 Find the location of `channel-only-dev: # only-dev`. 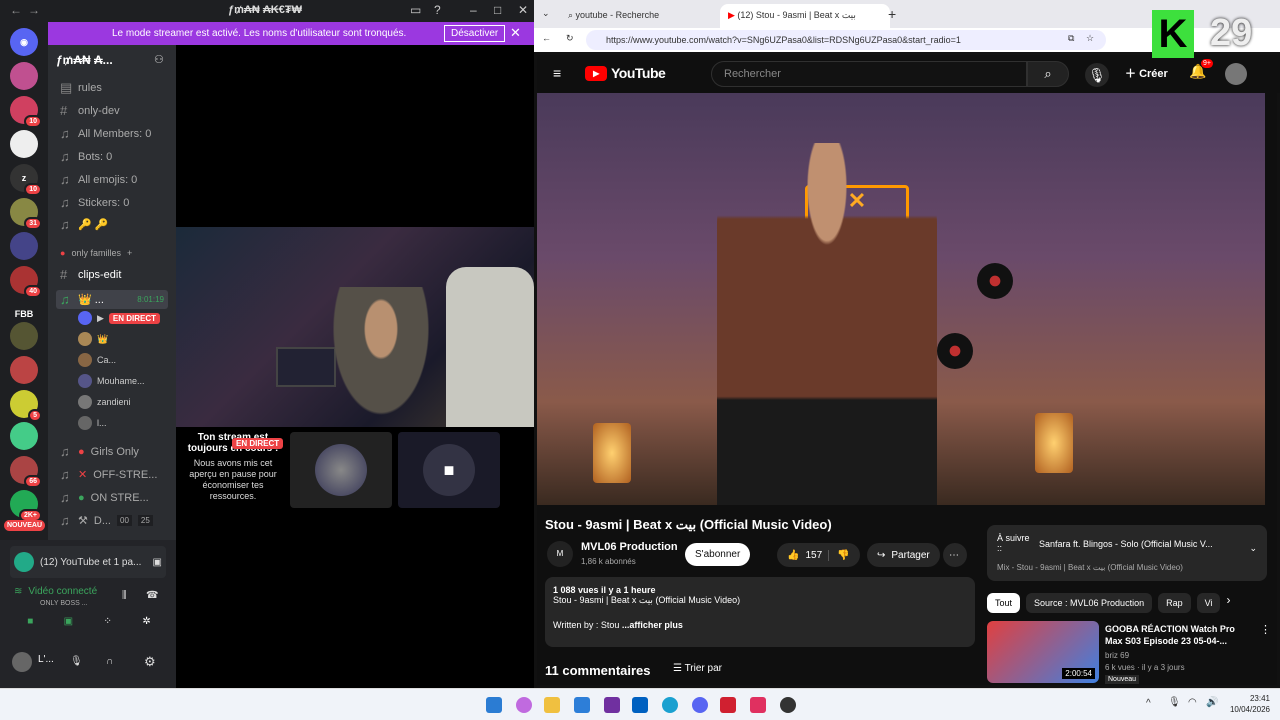

channel-only-dev: # only-dev is located at coordinates (90, 110).